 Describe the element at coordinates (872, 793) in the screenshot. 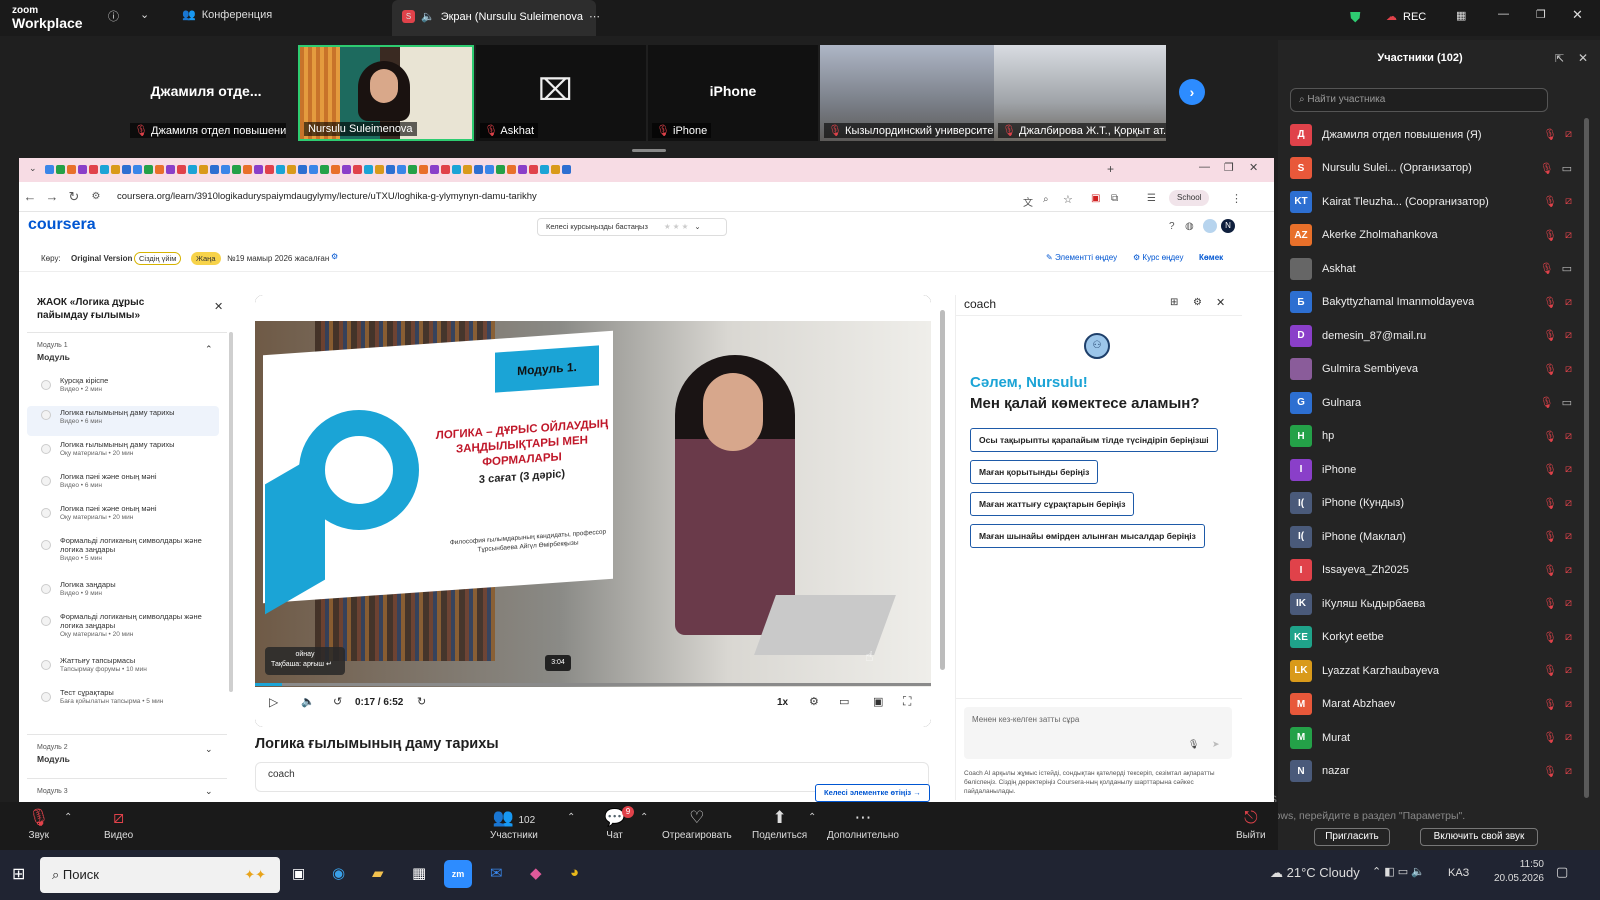

I see `next-element-button: Келесі элементке өтіңіз →` at that location.